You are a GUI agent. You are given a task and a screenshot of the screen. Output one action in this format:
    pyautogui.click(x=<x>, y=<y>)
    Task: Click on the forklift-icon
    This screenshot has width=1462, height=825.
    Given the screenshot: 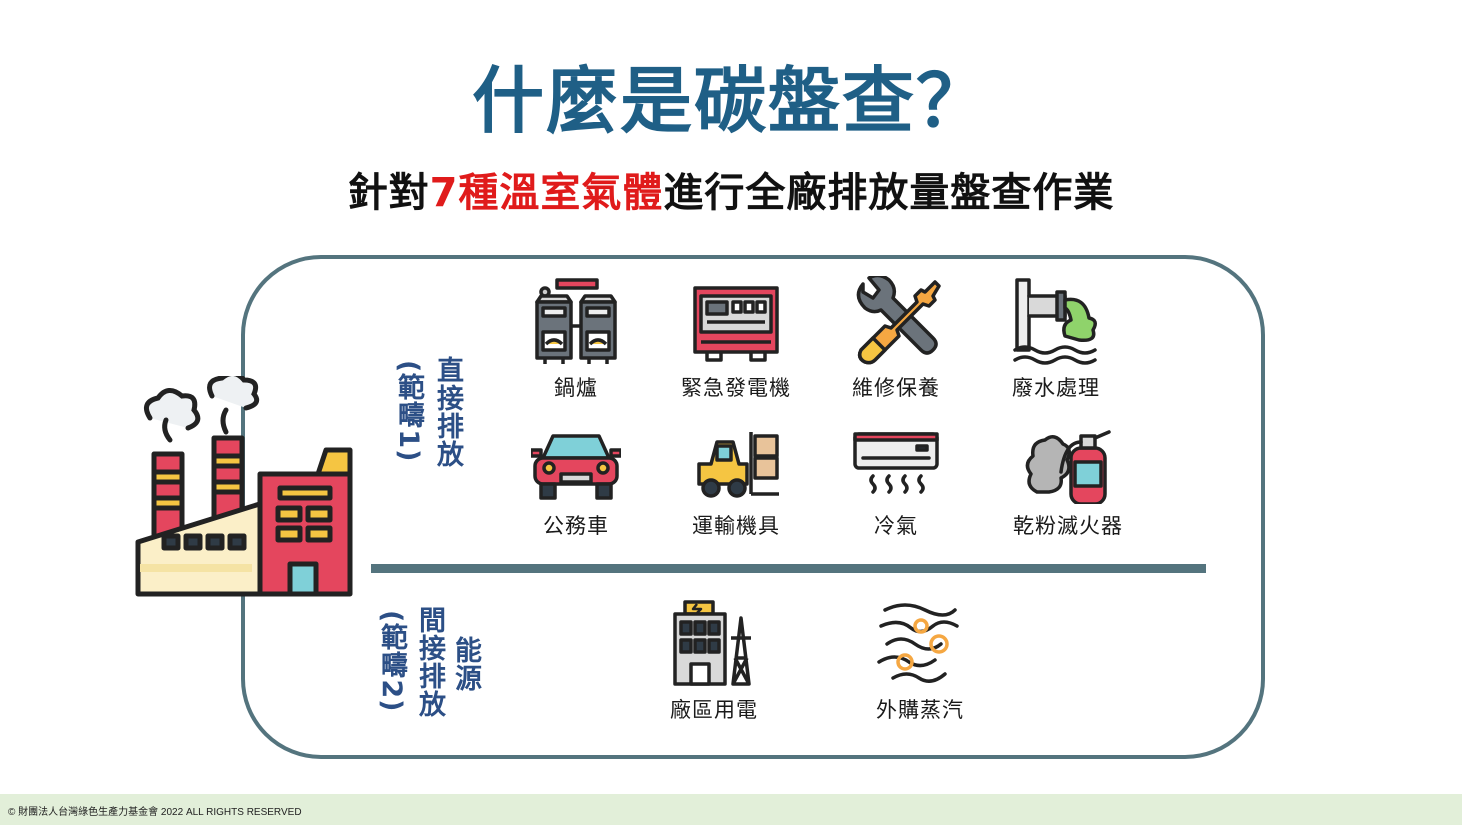 What is the action you would take?
    pyautogui.click(x=738, y=465)
    